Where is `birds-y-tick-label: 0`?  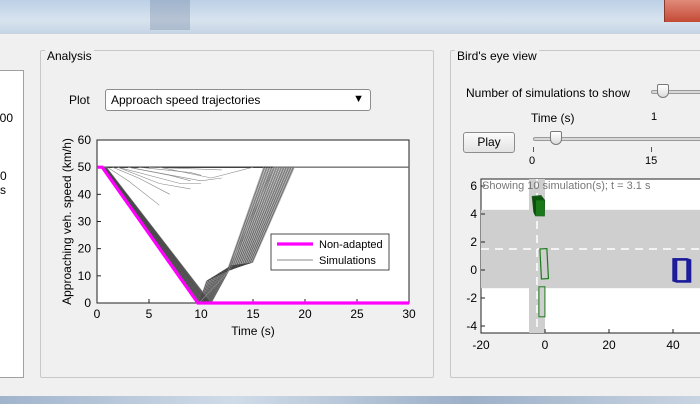 birds-y-tick-label: 0 is located at coordinates (473, 270).